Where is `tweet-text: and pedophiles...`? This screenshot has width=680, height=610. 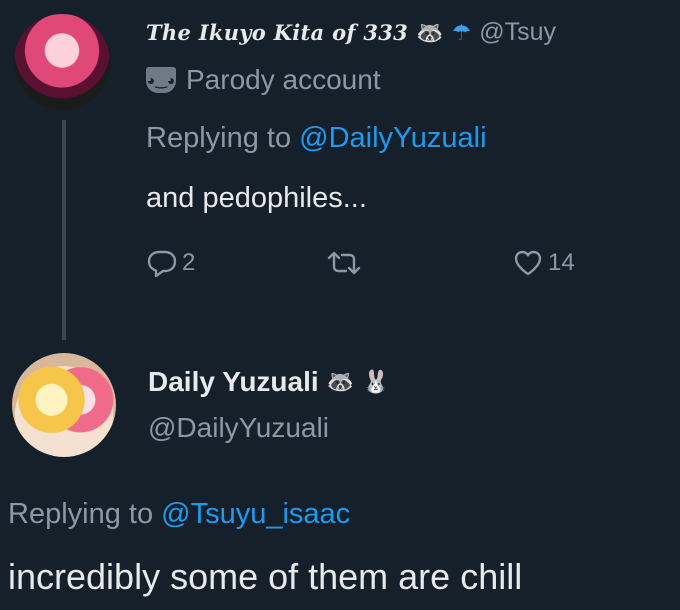 tweet-text: and pedophiles... is located at coordinates (256, 198).